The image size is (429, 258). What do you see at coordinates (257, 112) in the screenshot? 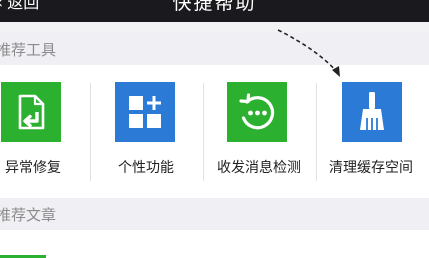
I see `message-check-icon` at bounding box center [257, 112].